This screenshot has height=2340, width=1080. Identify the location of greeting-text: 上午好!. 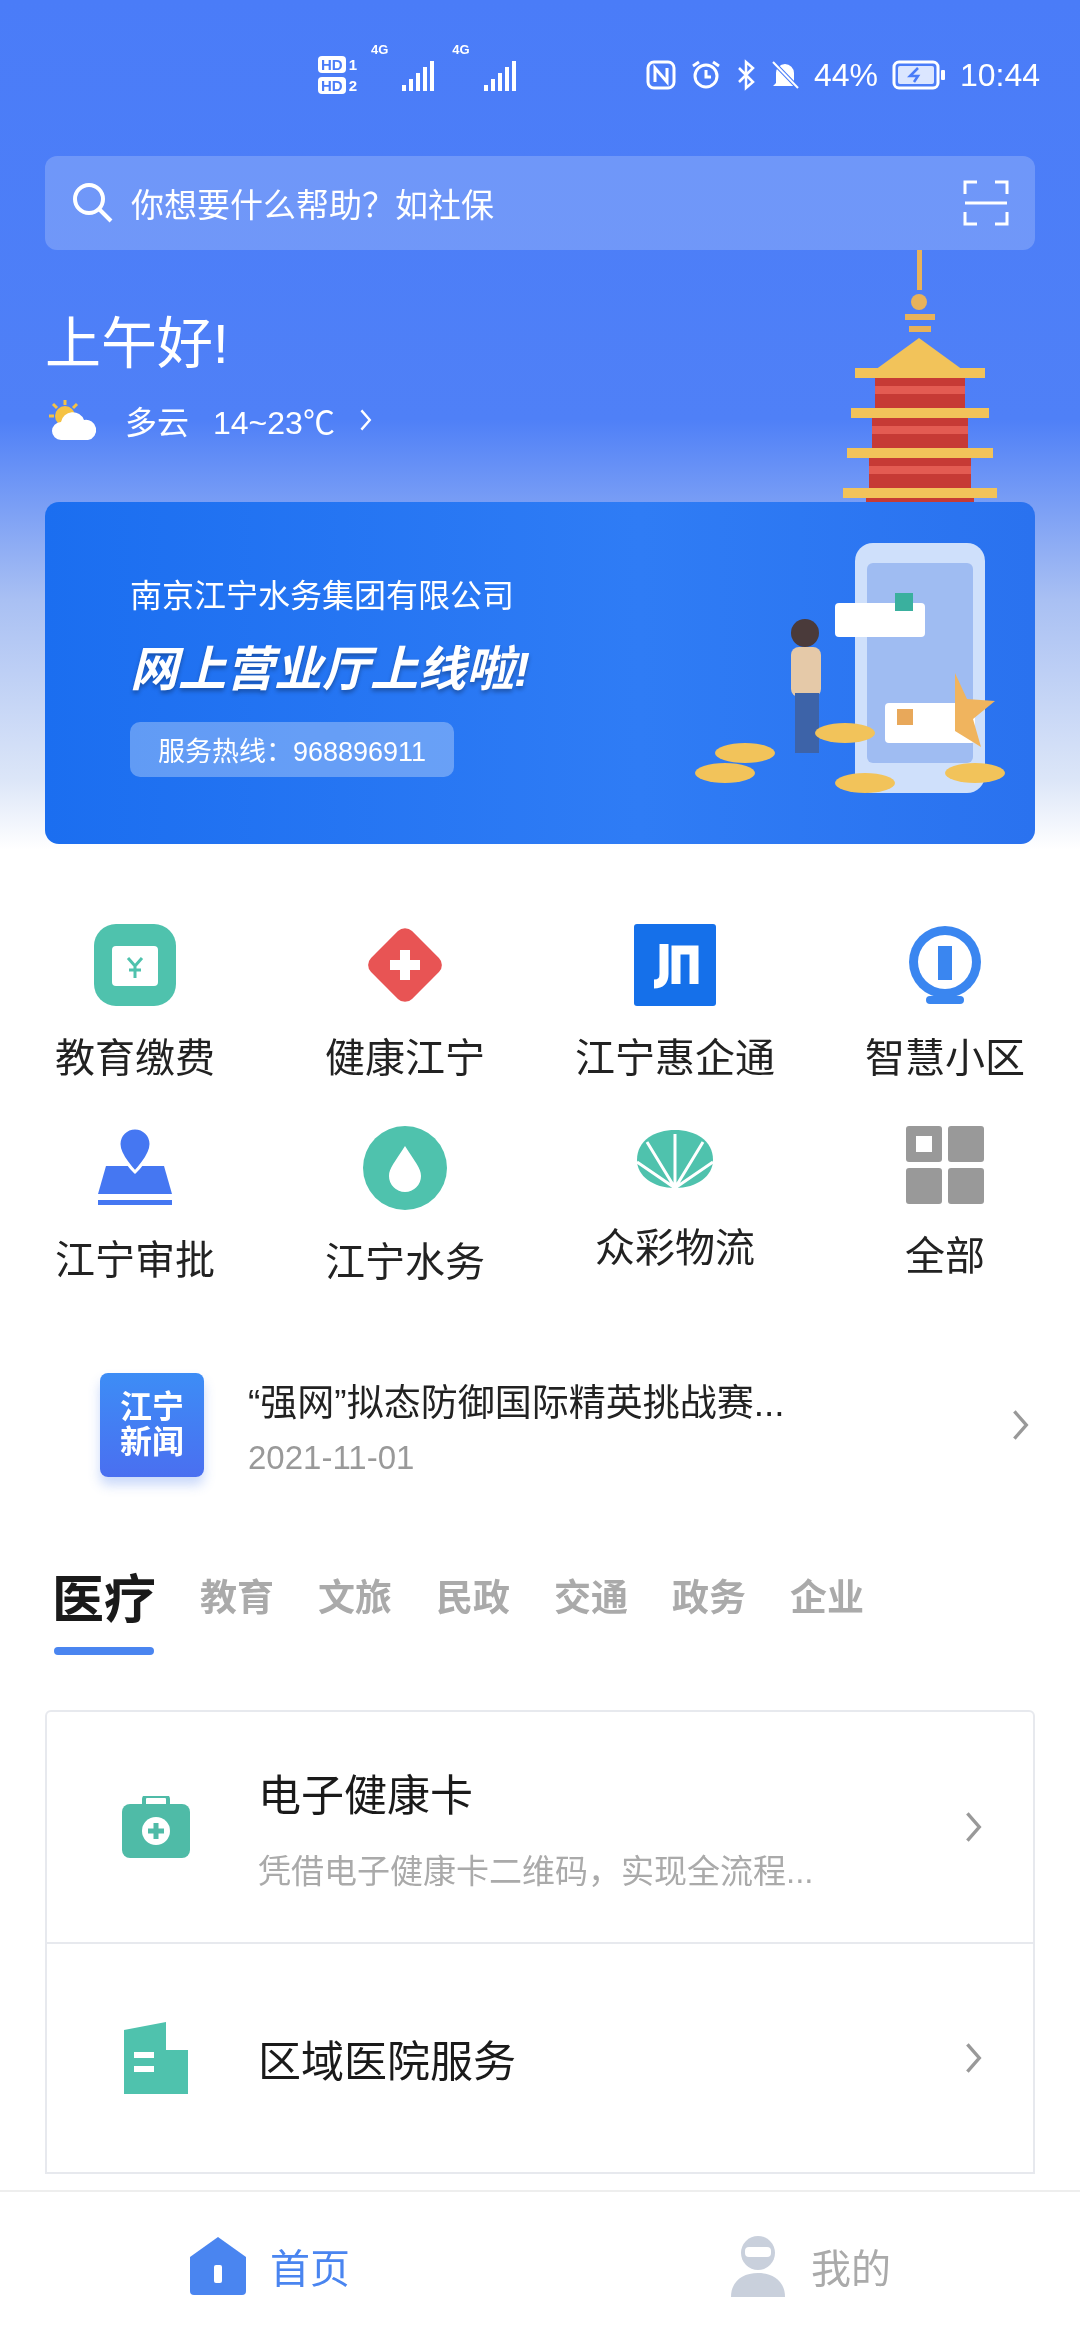
(137, 344).